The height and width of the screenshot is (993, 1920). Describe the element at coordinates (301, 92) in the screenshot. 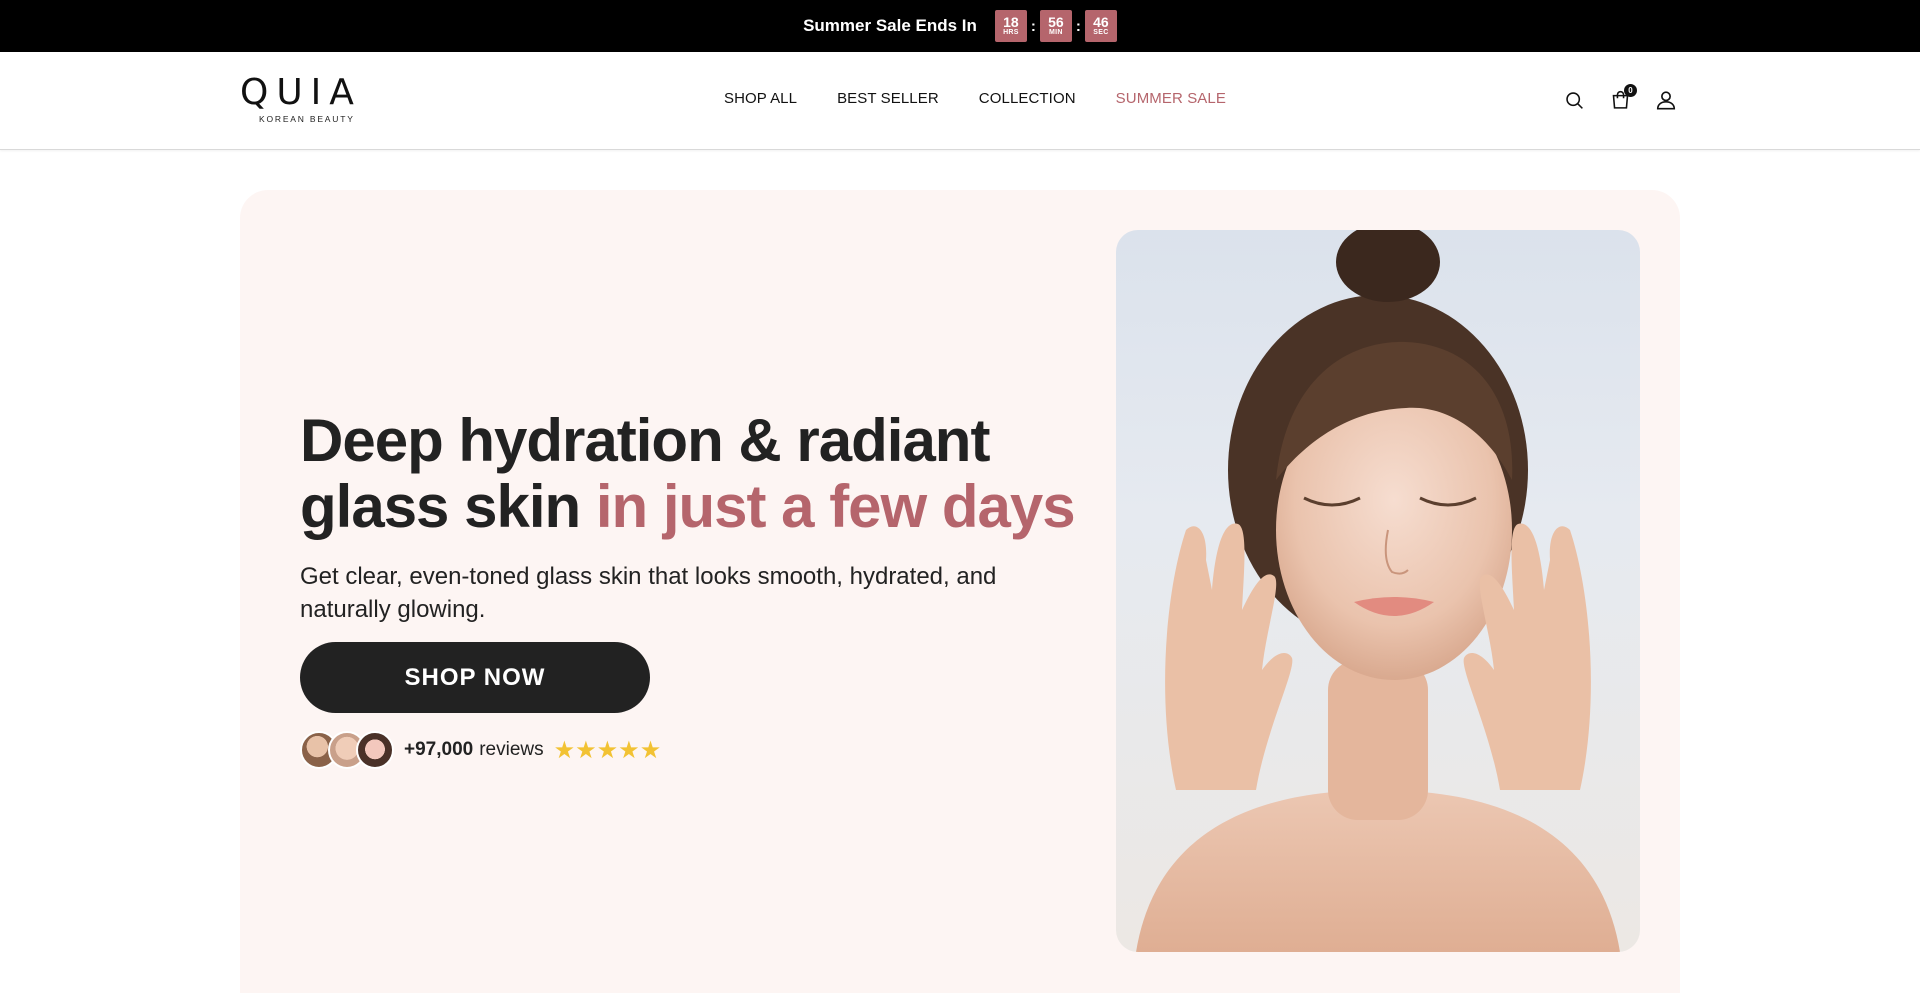

I see `logo-wordmark: QUIA` at that location.